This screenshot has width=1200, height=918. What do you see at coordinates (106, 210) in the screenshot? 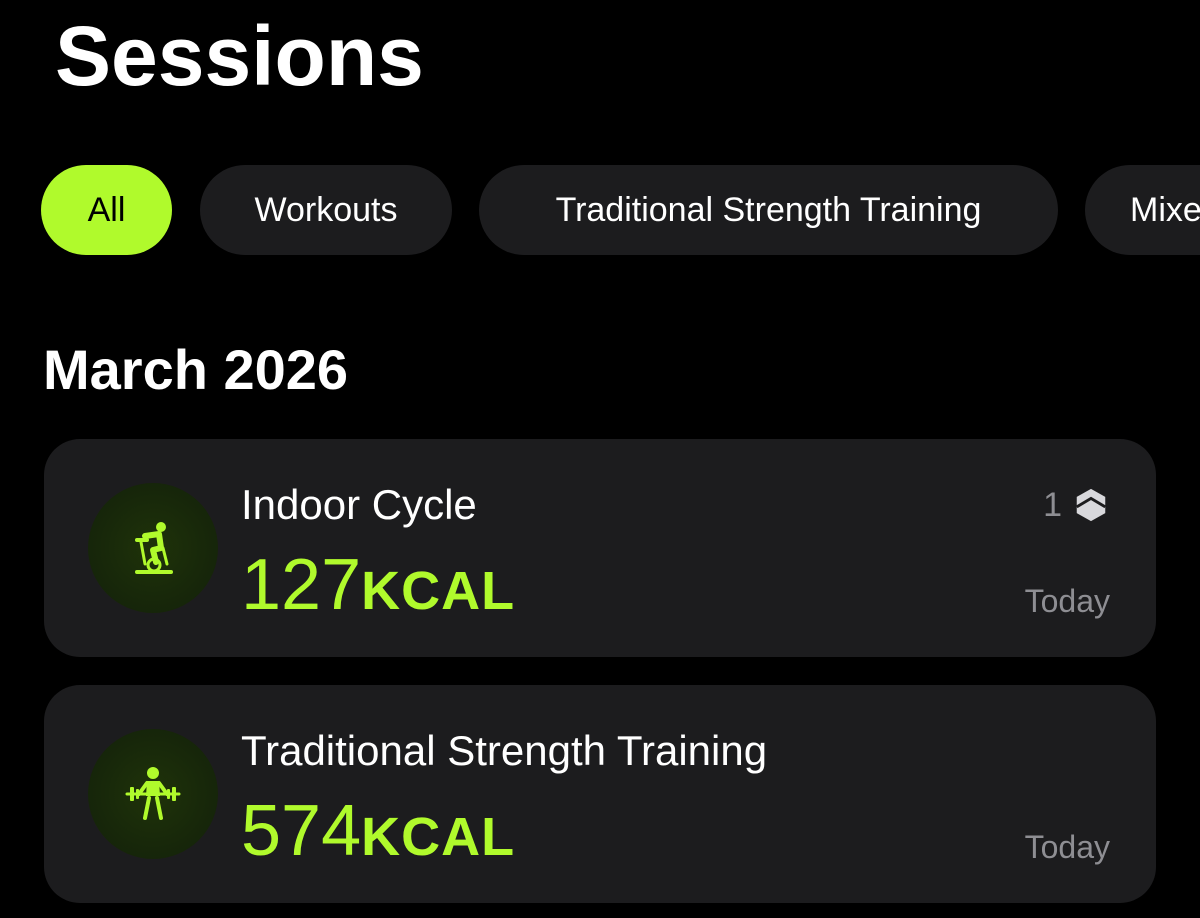
I see `filter-chip-all: All` at bounding box center [106, 210].